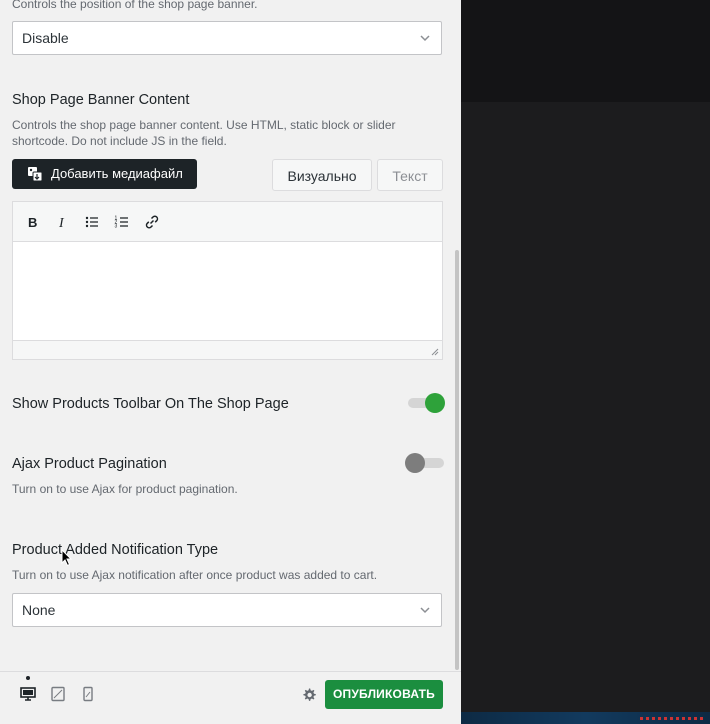 Image resolution: width=710 pixels, height=724 pixels. I want to click on ajax-pagination-title: Ajax Product Pagination, so click(89, 464).